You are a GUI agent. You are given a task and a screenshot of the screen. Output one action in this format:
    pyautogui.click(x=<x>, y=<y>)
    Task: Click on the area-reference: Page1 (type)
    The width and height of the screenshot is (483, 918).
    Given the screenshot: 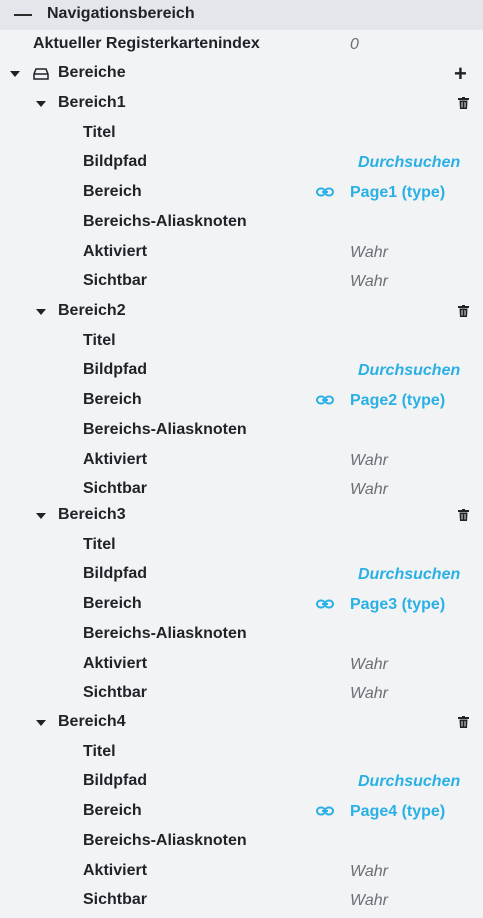 What is the action you would take?
    pyautogui.click(x=397, y=193)
    